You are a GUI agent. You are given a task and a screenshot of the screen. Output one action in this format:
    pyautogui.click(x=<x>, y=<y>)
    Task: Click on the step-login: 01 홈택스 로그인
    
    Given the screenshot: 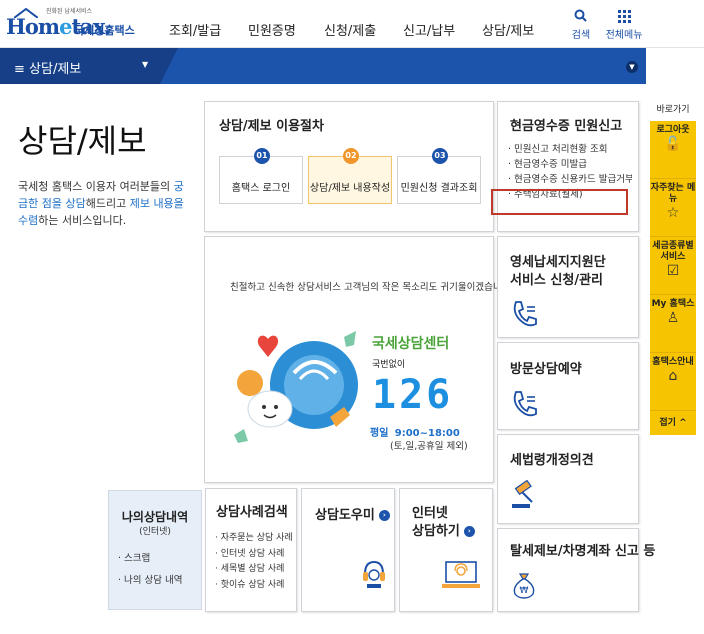 What is the action you would take?
    pyautogui.click(x=261, y=176)
    